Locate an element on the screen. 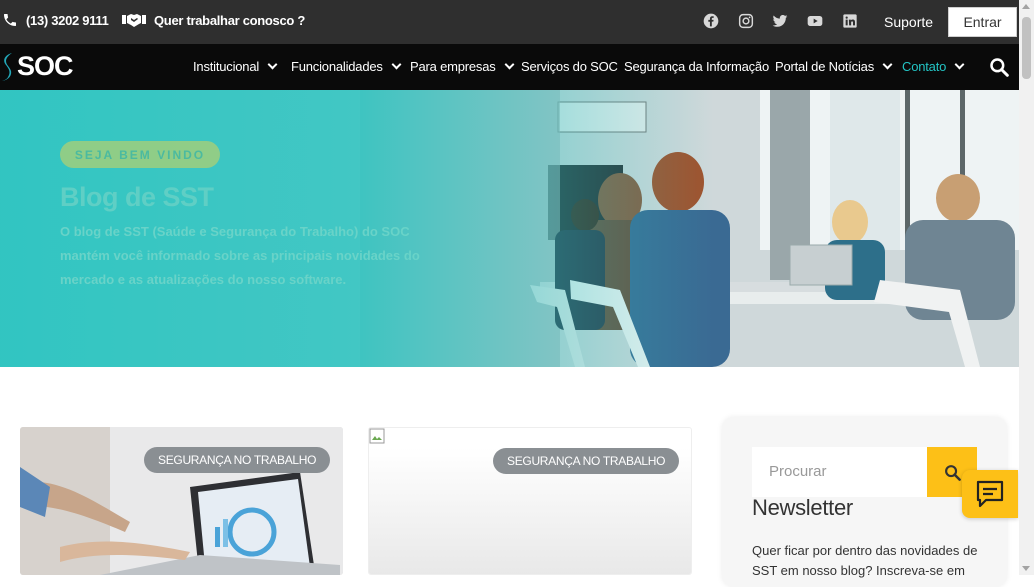 The image size is (1034, 587). hero-title: Blog de SST is located at coordinates (137, 197).